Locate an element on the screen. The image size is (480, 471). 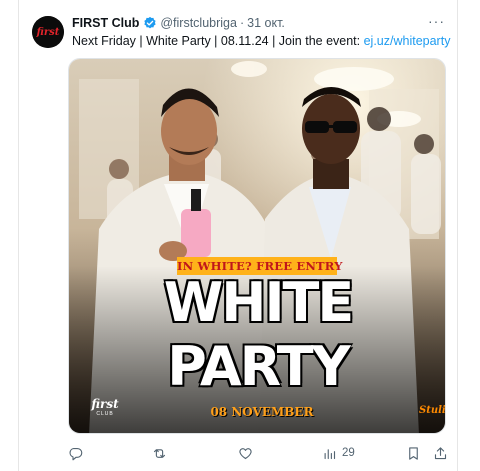
club-logo: first CLUB is located at coordinates (105, 410).